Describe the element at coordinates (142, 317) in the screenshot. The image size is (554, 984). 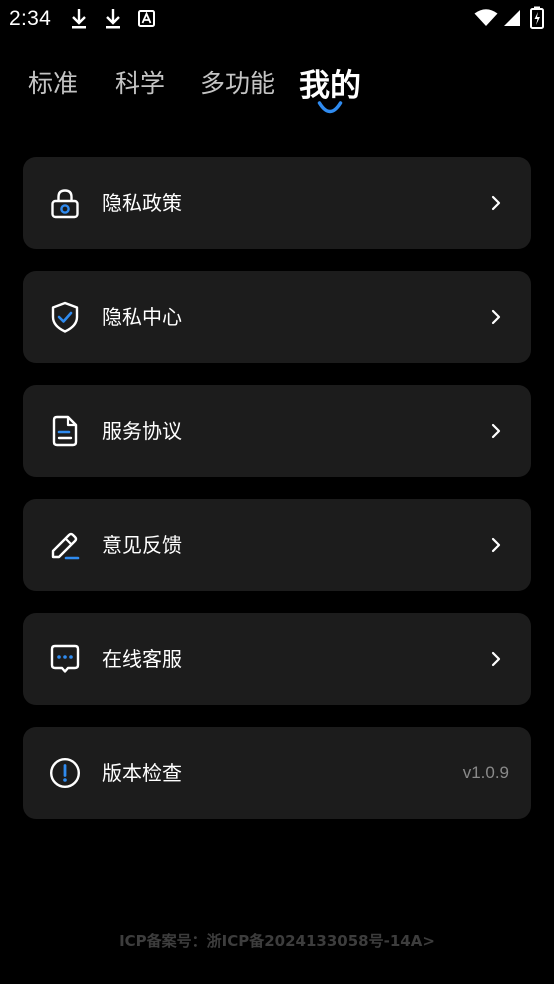
I see `menu-label: 隐私中心` at that location.